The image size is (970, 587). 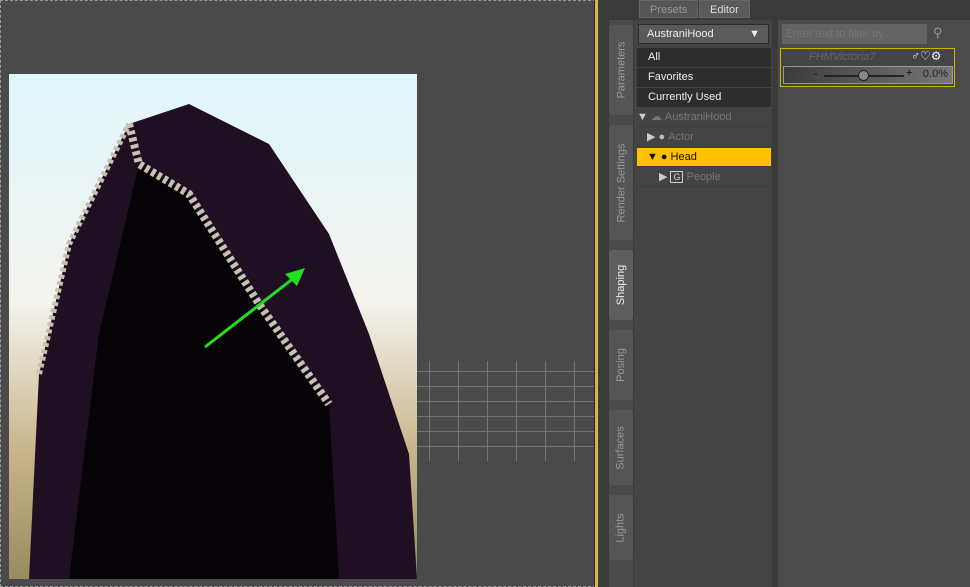 What do you see at coordinates (909, 73) in the screenshot?
I see `increment-button: +` at bounding box center [909, 73].